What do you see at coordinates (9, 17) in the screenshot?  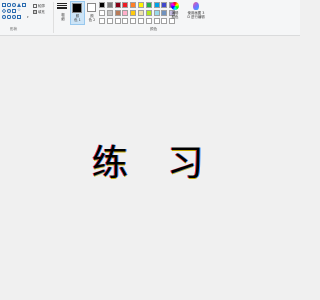 I see `callout-rect-shape-icon` at bounding box center [9, 17].